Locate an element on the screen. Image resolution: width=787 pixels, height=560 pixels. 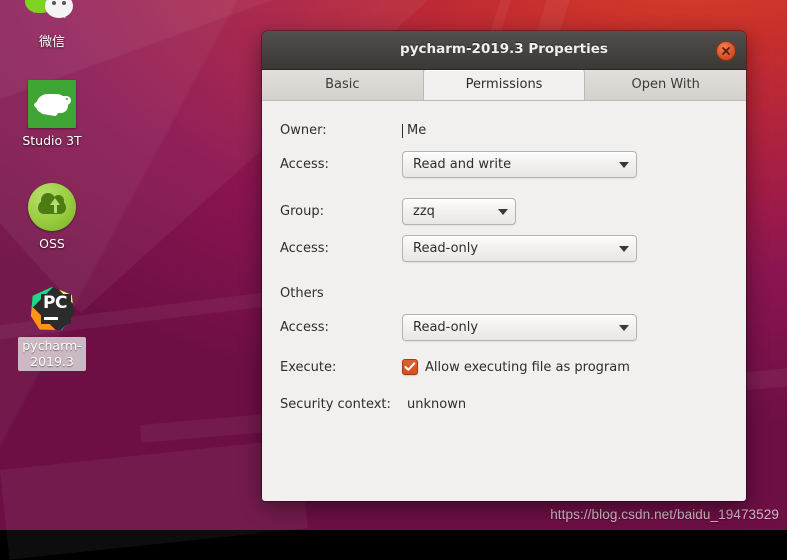
dialog-title: pycharm-2019.3 Properties is located at coordinates (504, 49).